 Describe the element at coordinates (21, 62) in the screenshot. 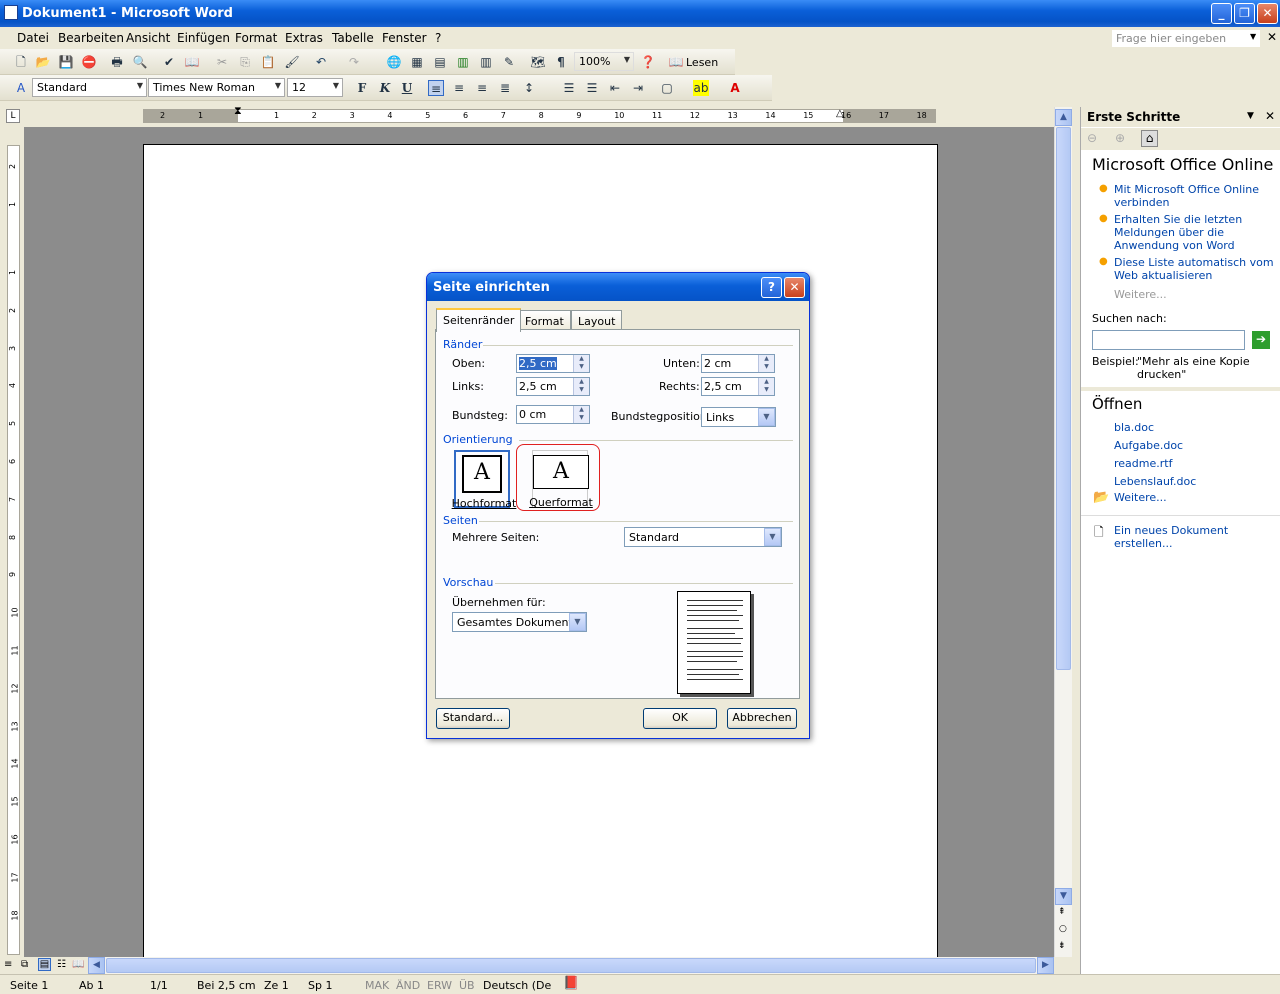

I see `new-document-icon: 🗋` at that location.